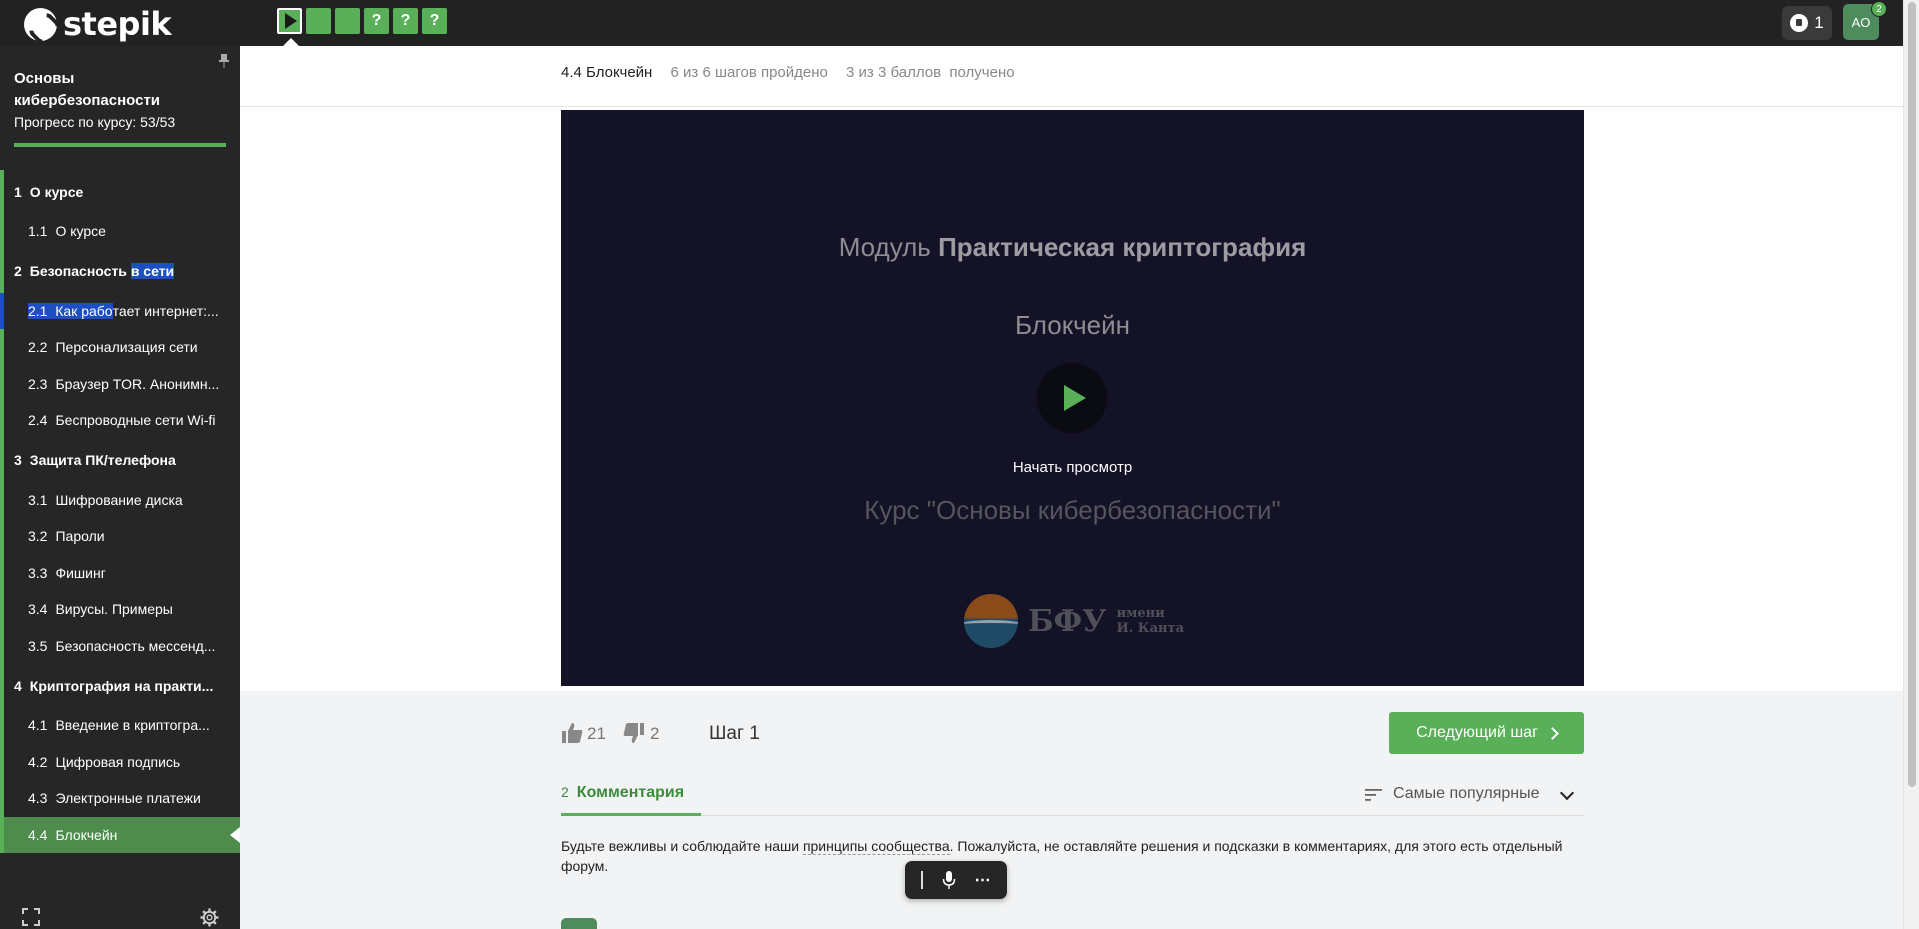  I want to click on lesson-title-selected: Как рабо, so click(84, 310).